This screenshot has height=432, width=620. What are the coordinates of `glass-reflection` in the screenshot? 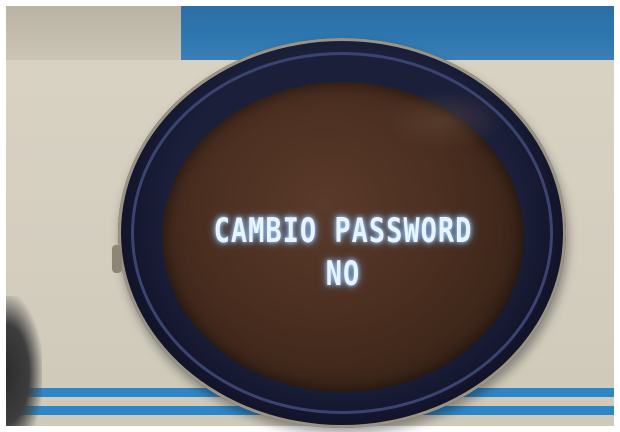 It's located at (445, 120).